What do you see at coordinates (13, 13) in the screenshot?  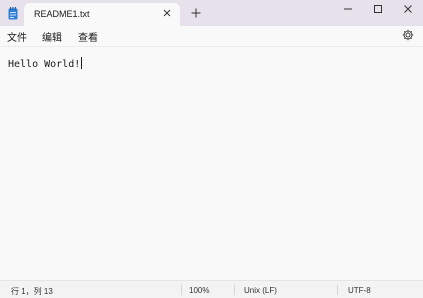 I see `notepad-app-icon` at bounding box center [13, 13].